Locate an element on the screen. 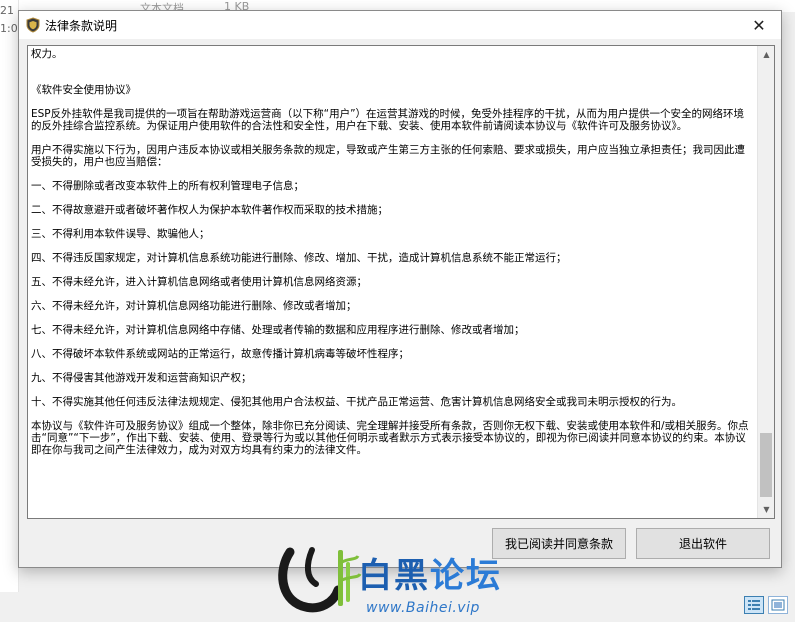  shield-icon is located at coordinates (33, 25).